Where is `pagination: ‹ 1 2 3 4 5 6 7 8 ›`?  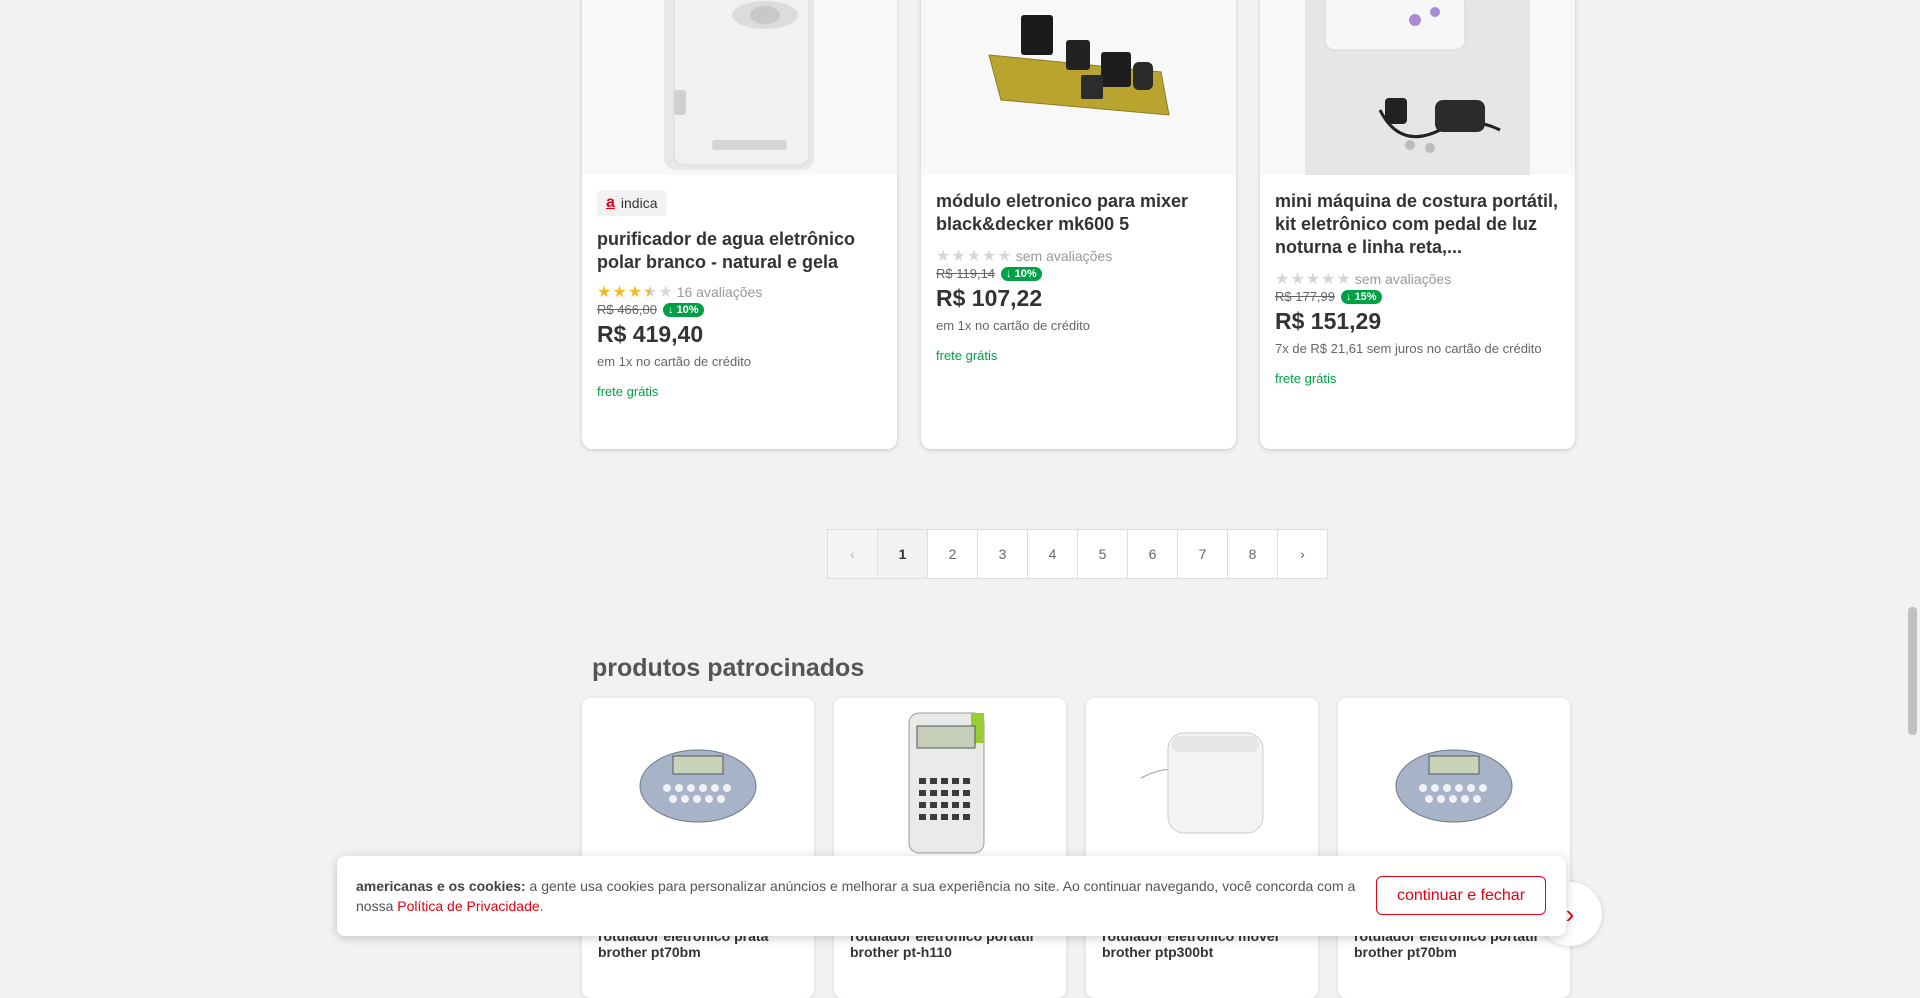 pagination: ‹ 1 2 3 4 5 6 7 8 › is located at coordinates (1077, 554).